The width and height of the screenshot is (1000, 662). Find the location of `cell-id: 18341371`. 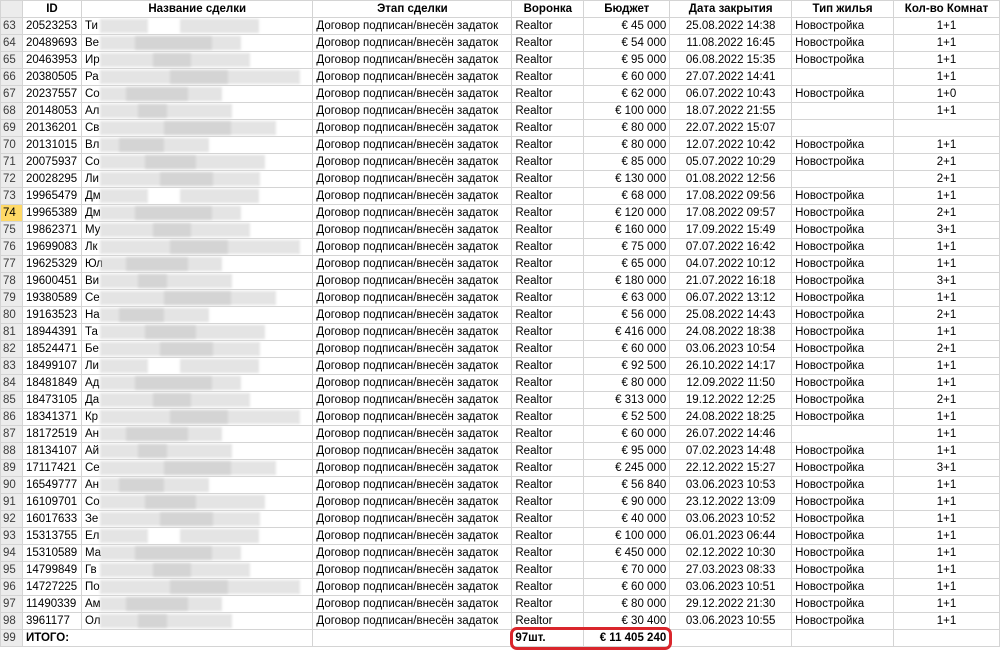

cell-id: 18341371 is located at coordinates (51, 417).